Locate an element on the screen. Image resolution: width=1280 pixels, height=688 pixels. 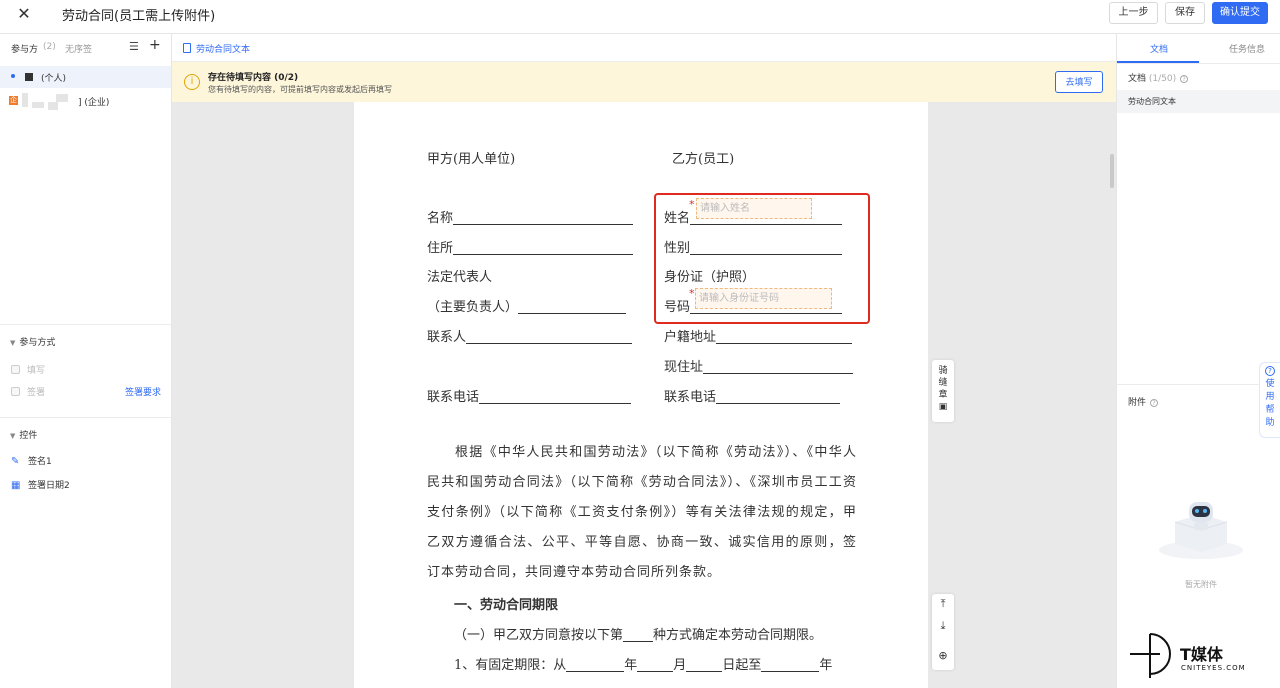
close-icon: ✕ is located at coordinates (24, 14).